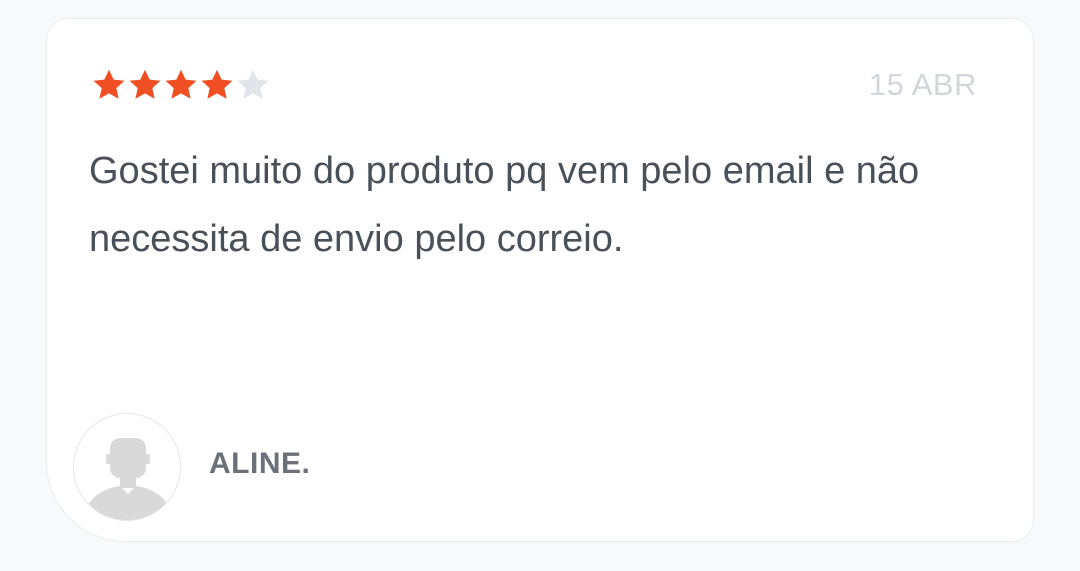 The image size is (1080, 571). Describe the element at coordinates (922, 84) in the screenshot. I see `review-date: 15 ABR` at that location.